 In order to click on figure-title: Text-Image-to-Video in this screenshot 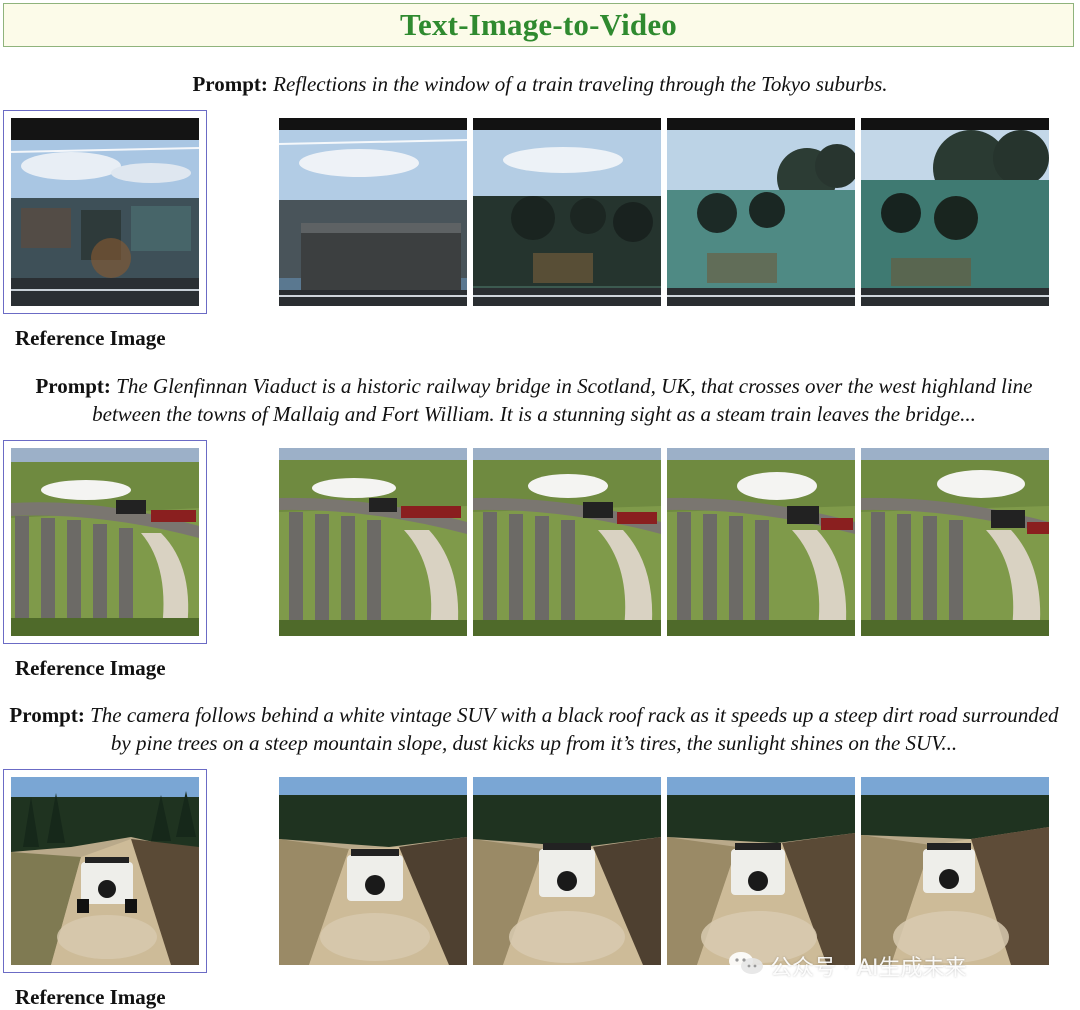, I will do `click(538, 24)`.